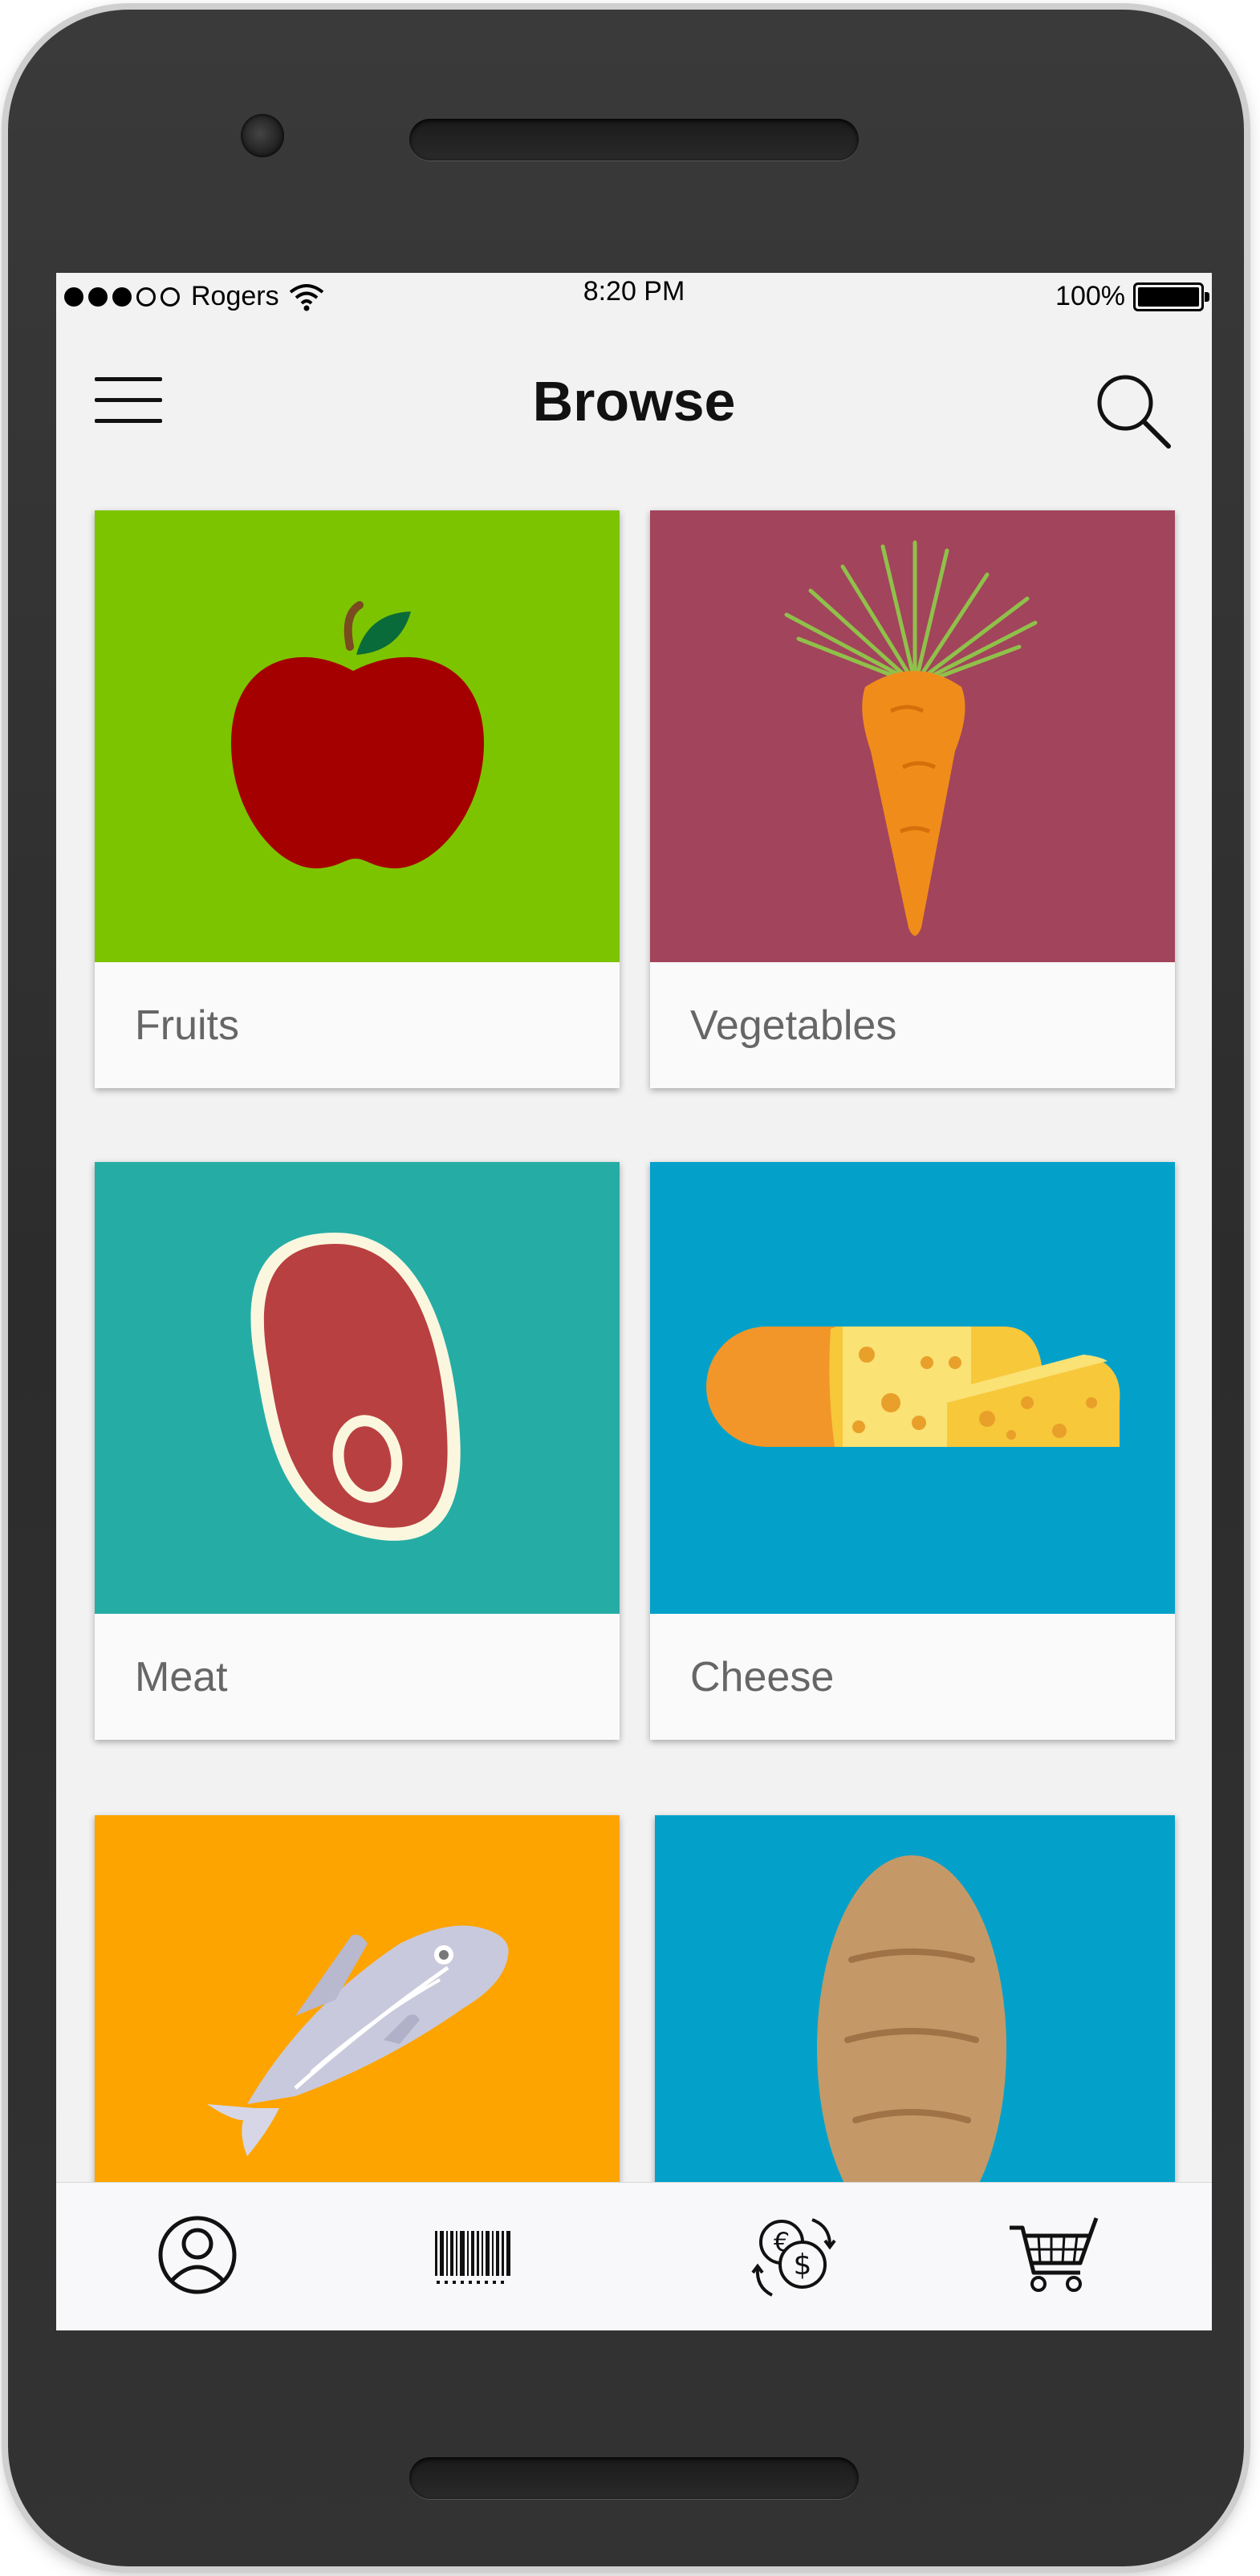 This screenshot has width=1260, height=2576. I want to click on battery-icon, so click(1171, 296).